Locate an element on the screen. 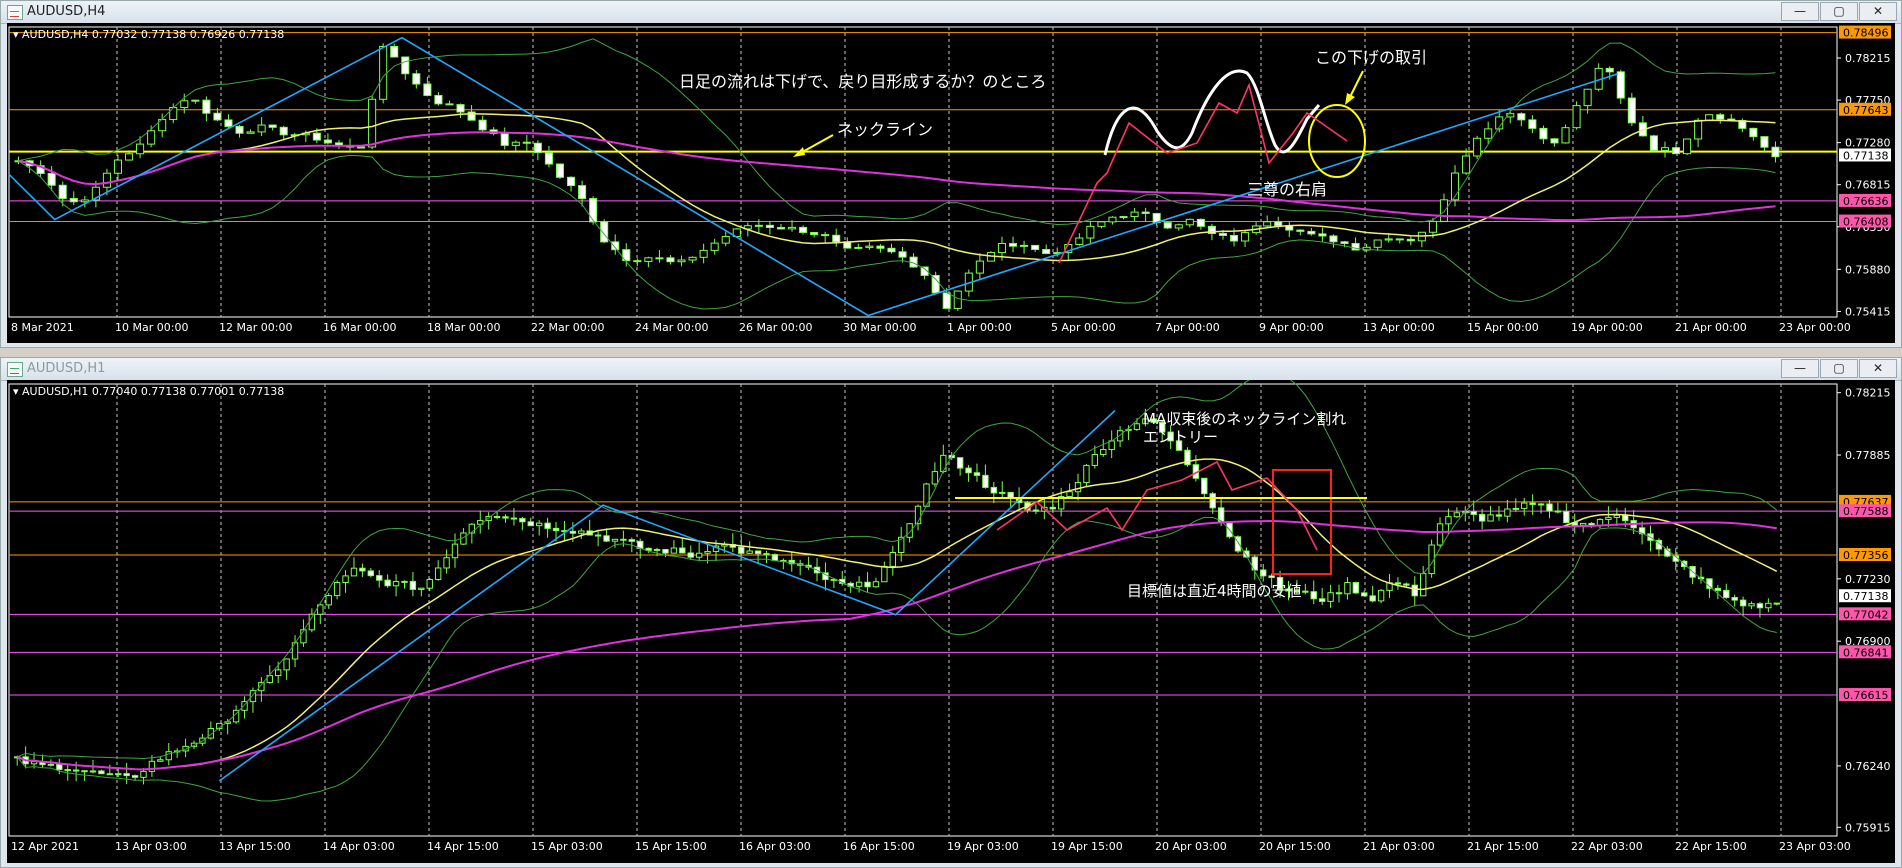  window-titlebar: AUDUSD,H4 — ▢ ✕ is located at coordinates (951, 12).